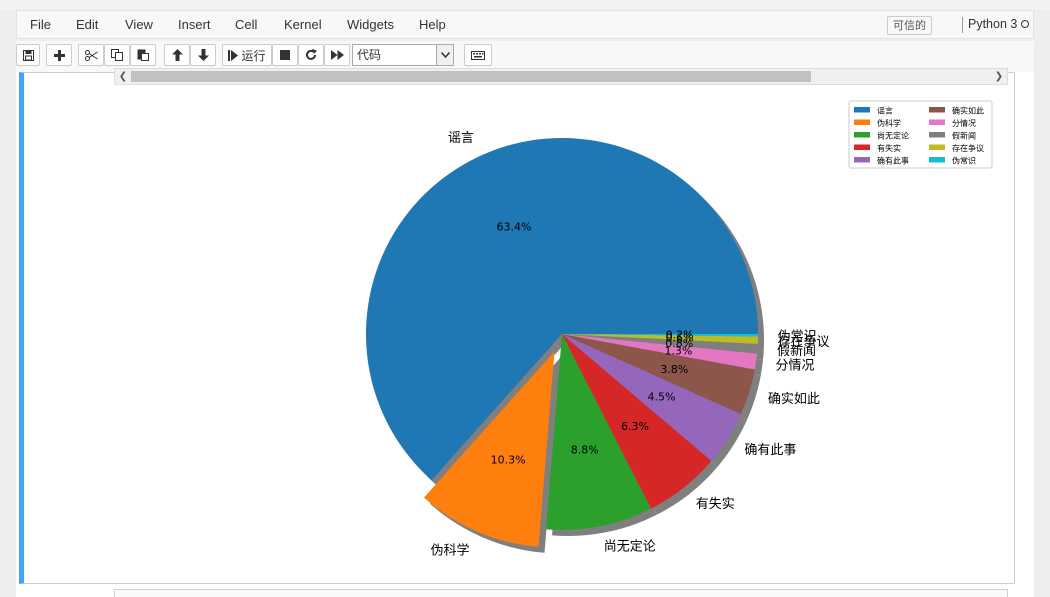  I want to click on category-label: 谣言, so click(461, 138).